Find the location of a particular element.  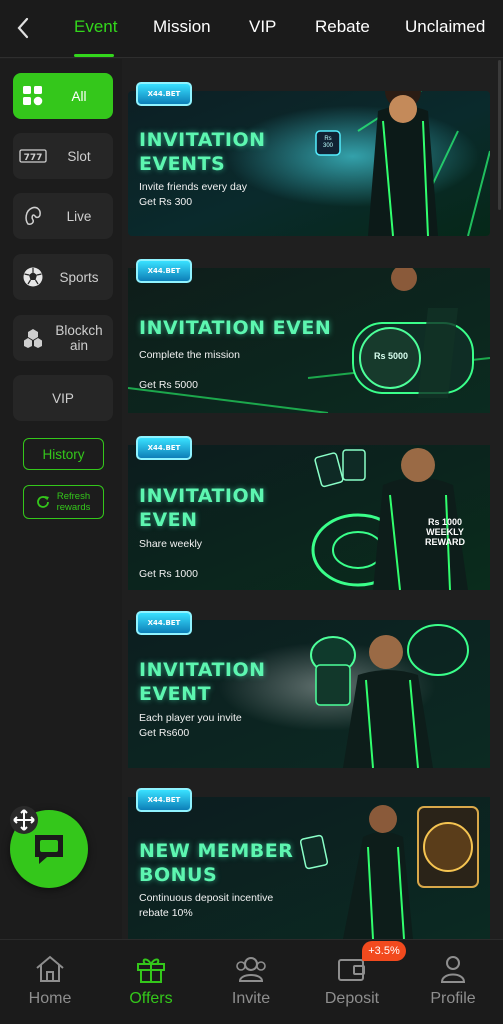

tab-vip: VIP is located at coordinates (262, 27).